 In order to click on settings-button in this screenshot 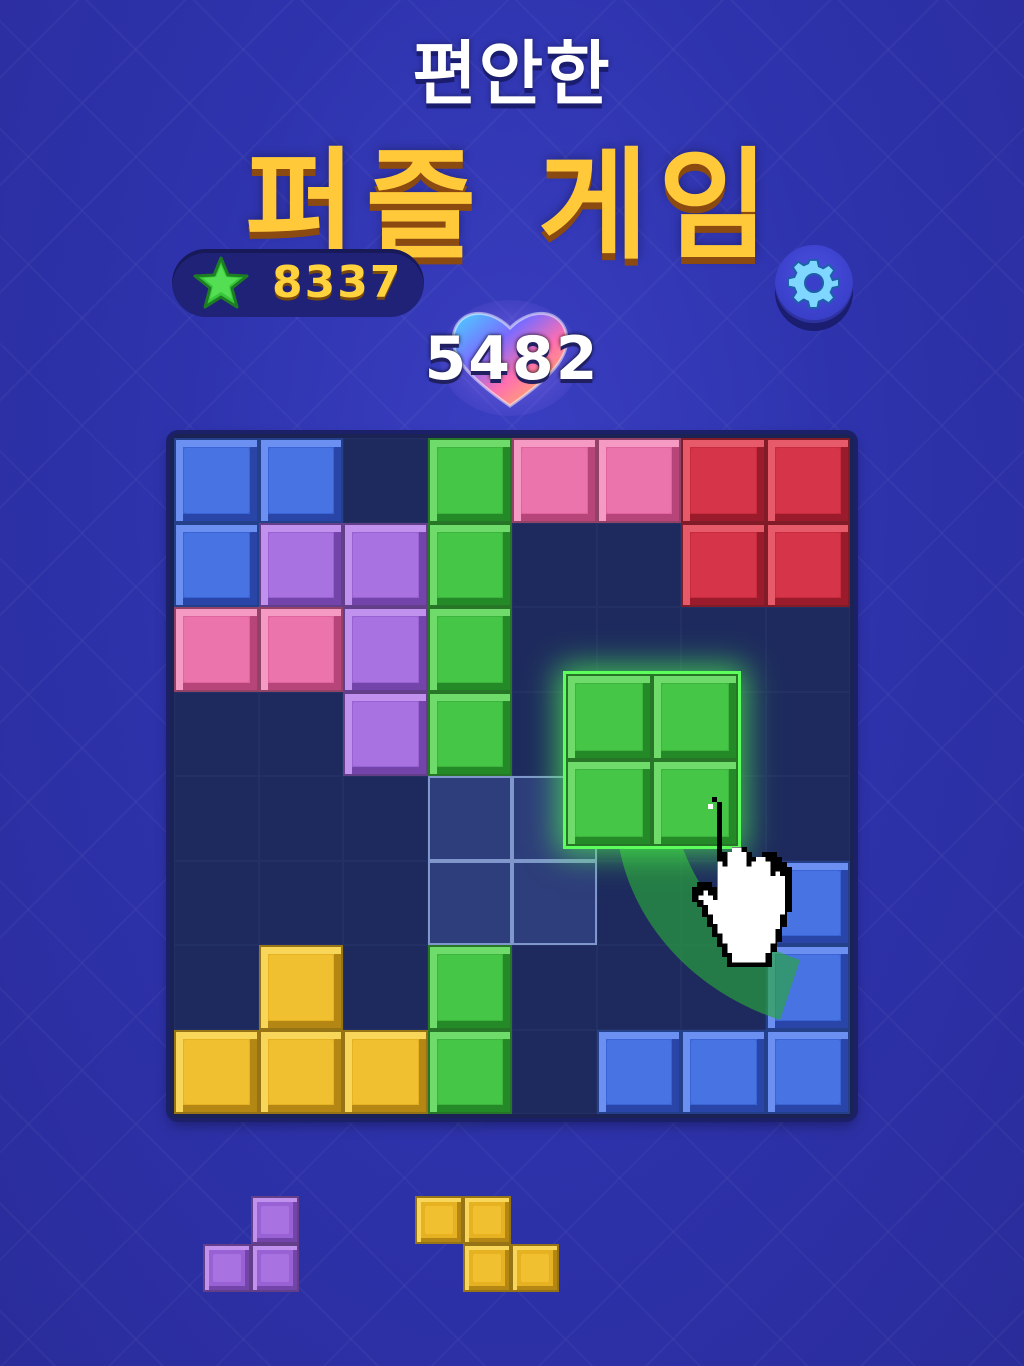, I will do `click(814, 284)`.